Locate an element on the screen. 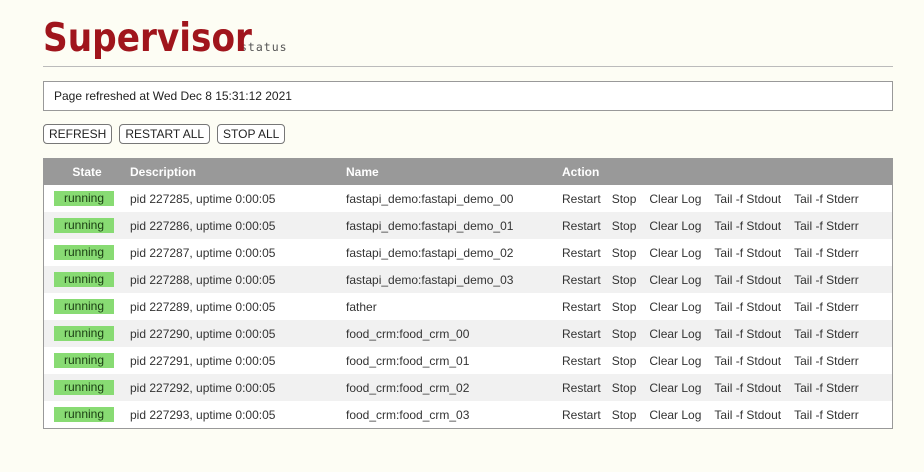  description-cell: pid 227291, uptime 0:00:05 is located at coordinates (203, 360).